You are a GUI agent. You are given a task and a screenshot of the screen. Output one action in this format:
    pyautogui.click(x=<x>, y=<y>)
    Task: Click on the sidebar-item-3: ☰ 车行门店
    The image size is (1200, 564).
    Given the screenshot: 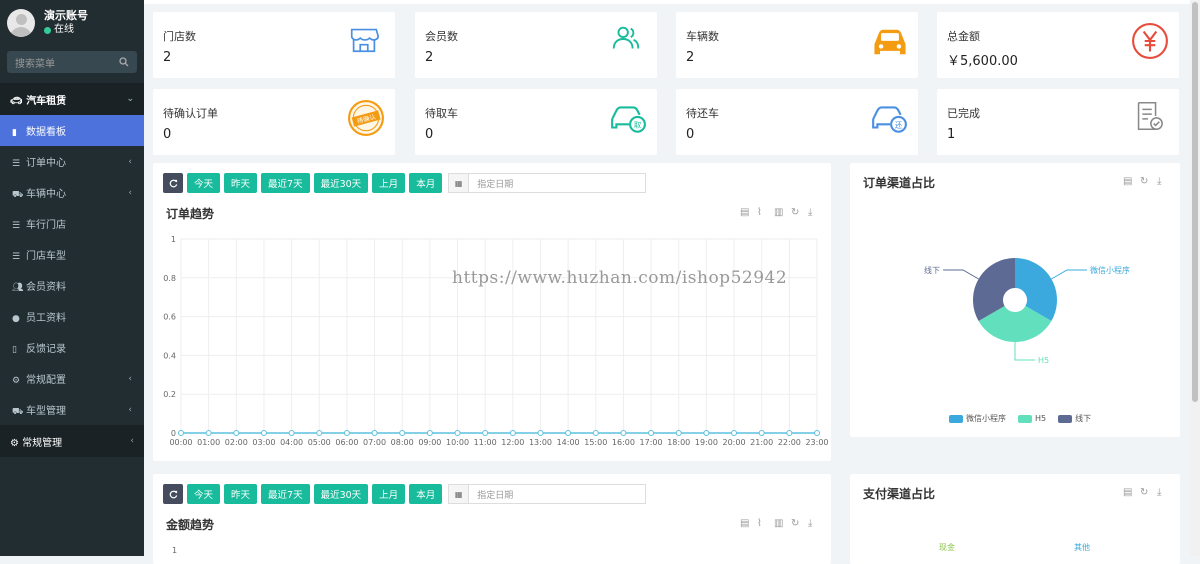 What is the action you would take?
    pyautogui.click(x=72, y=223)
    